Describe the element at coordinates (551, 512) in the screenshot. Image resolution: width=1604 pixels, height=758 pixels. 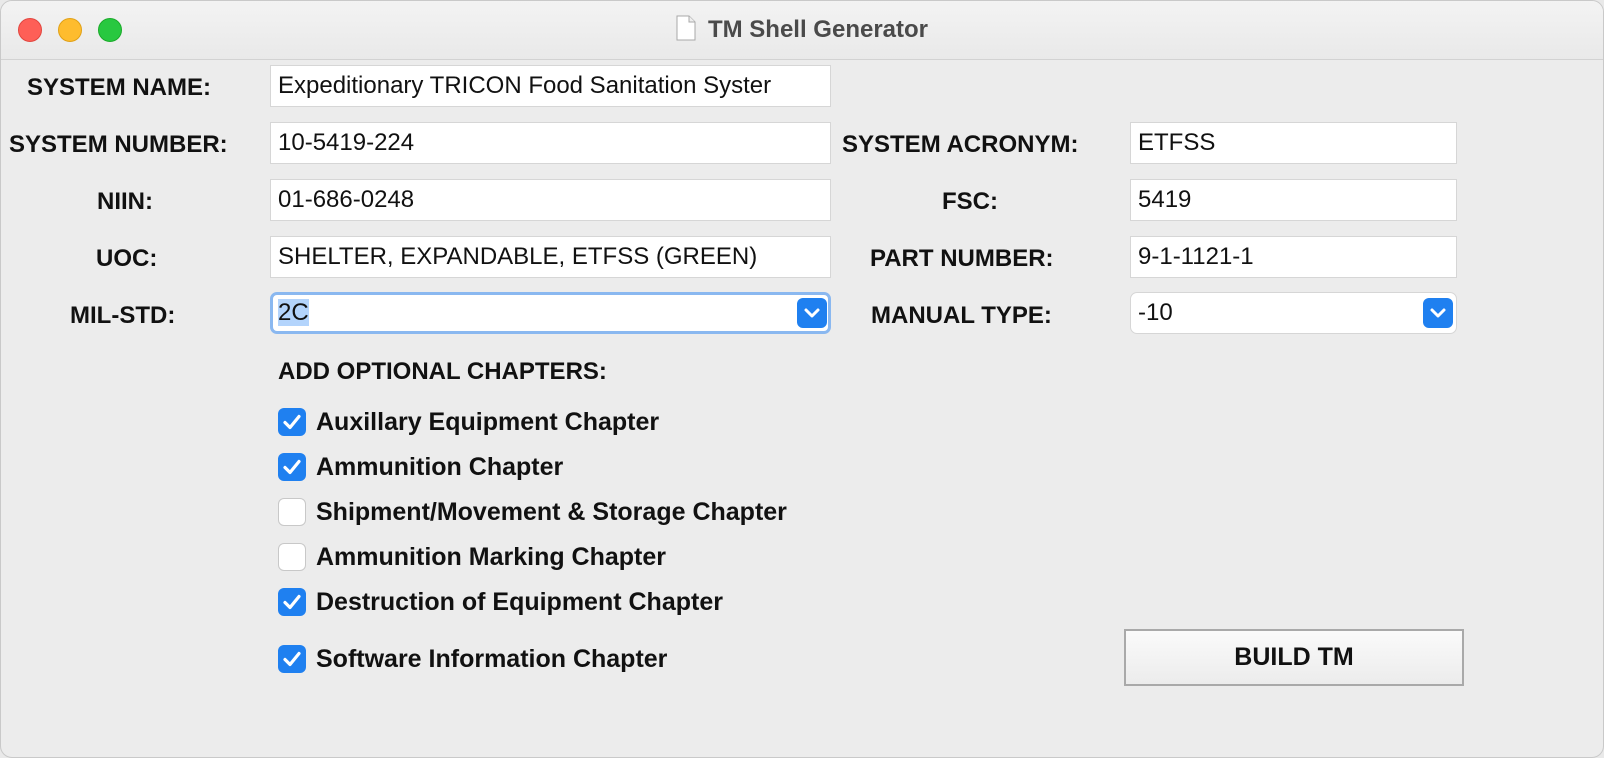
I see `checkbox-label: Shipment/Movement & Storage Chapter` at that location.